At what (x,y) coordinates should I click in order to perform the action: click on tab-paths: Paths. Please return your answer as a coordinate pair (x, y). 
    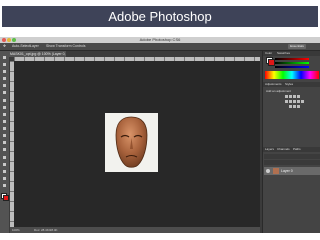
    Looking at the image, I should click on (297, 149).